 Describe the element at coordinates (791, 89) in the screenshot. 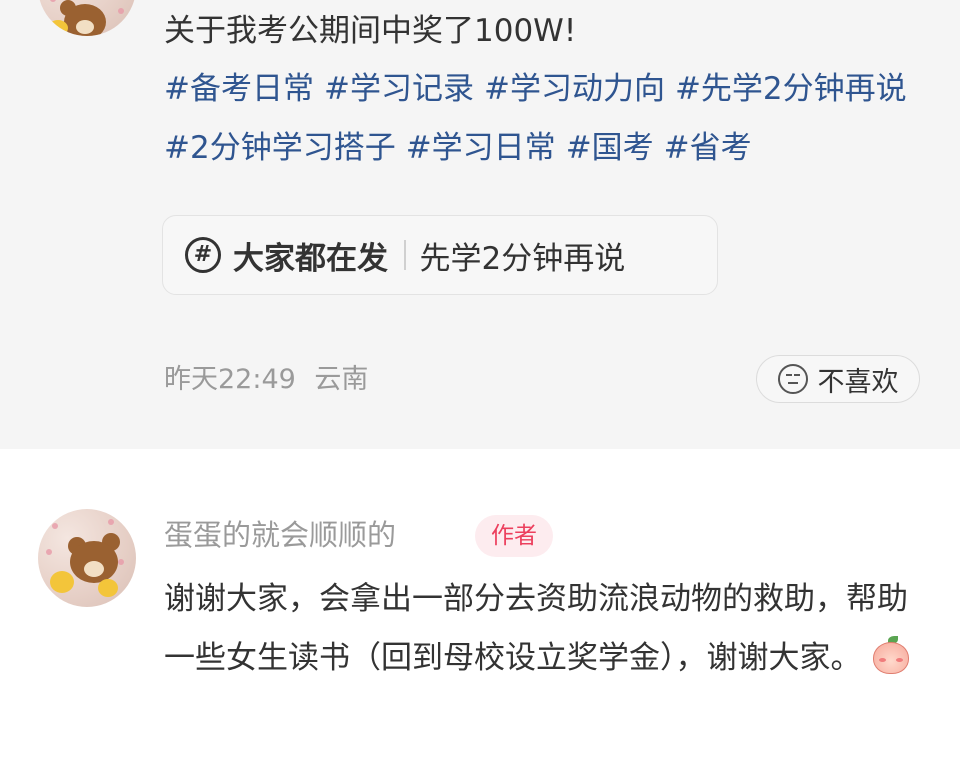

I see `hashtag-link: #先学2分钟再说` at that location.